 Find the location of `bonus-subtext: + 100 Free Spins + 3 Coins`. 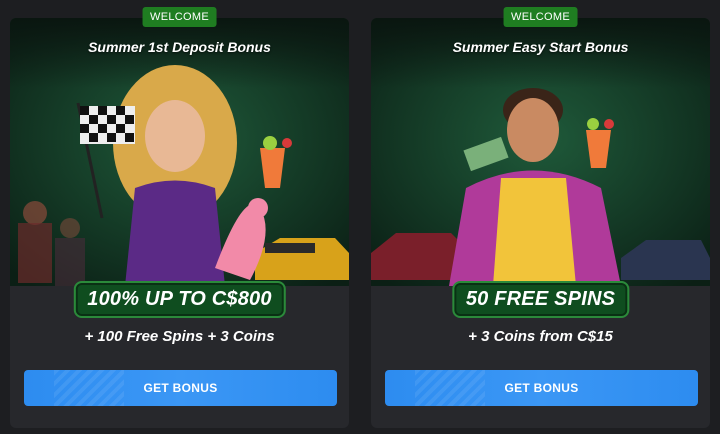

bonus-subtext: + 100 Free Spins + 3 Coins is located at coordinates (179, 336).